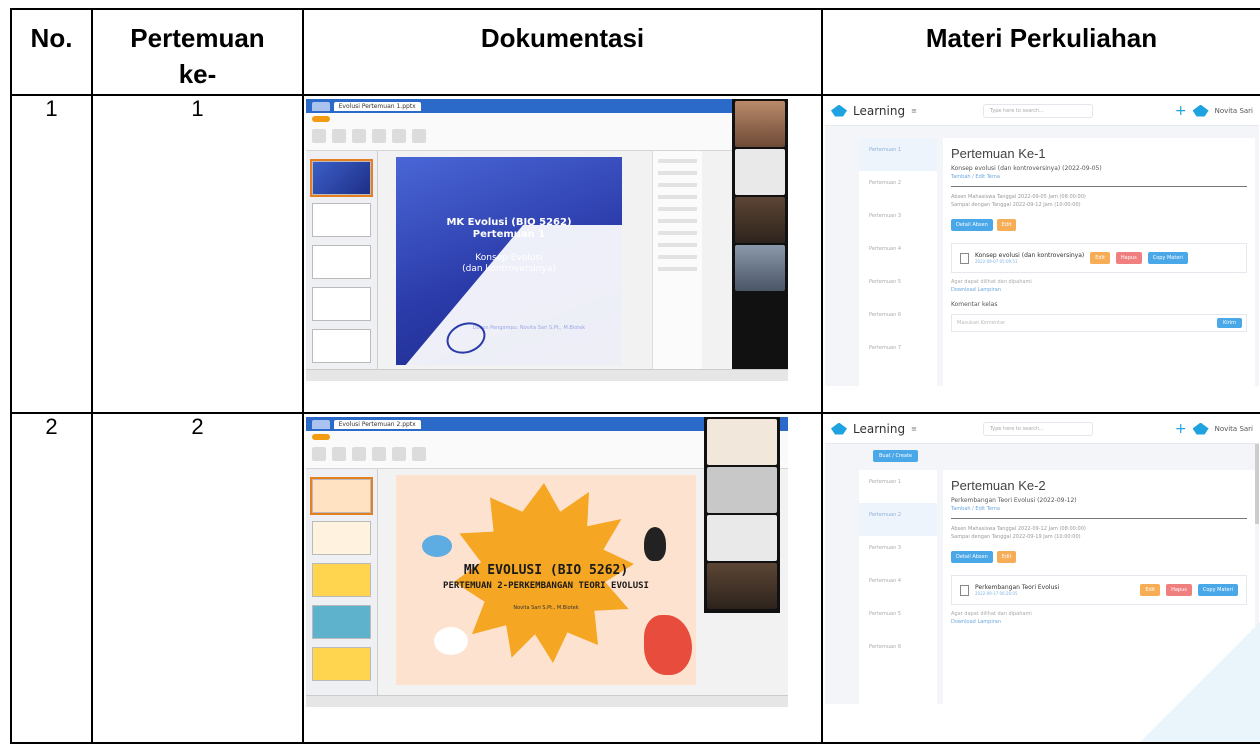 This screenshot has height=744, width=1260. I want to click on file-tab: Evolusi Pertemuan 2.pptx, so click(377, 424).